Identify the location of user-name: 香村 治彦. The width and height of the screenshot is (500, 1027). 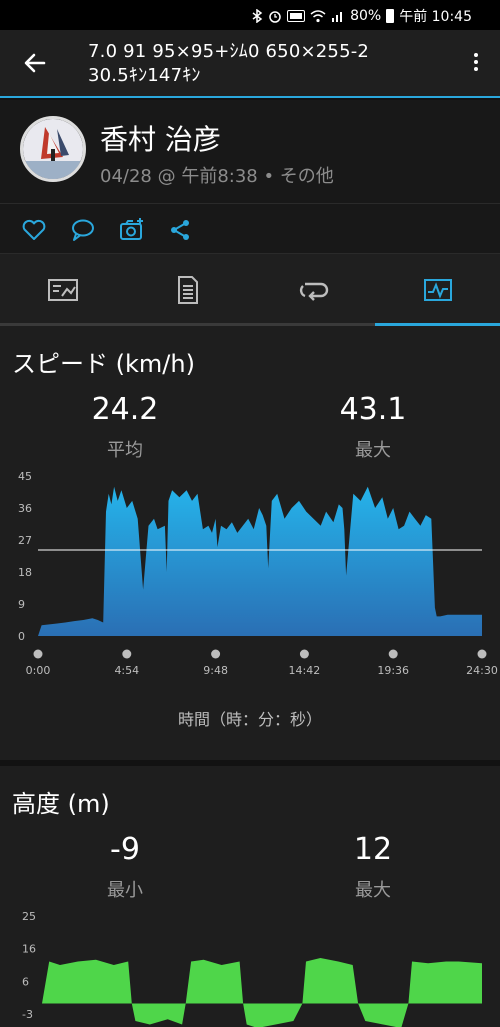
(160, 139).